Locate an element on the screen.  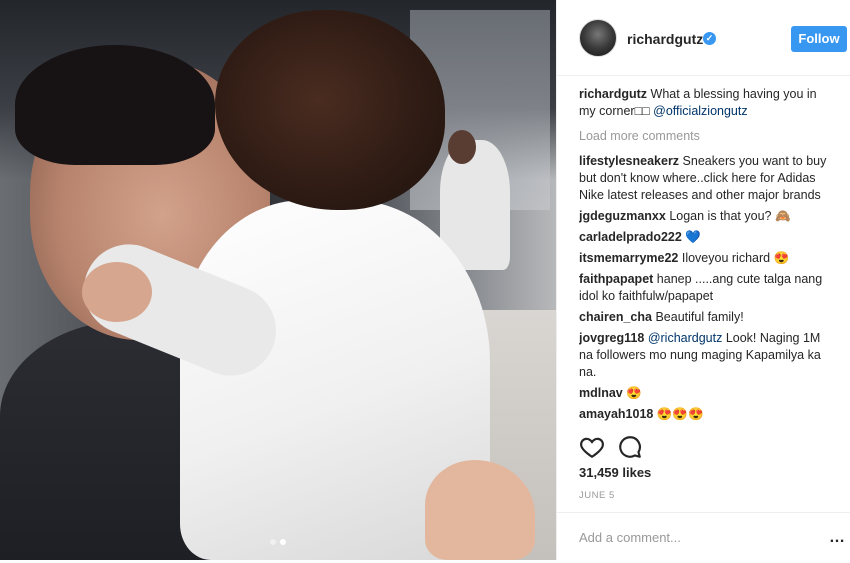
comment-username: jgdeguzmanxx is located at coordinates (622, 216).